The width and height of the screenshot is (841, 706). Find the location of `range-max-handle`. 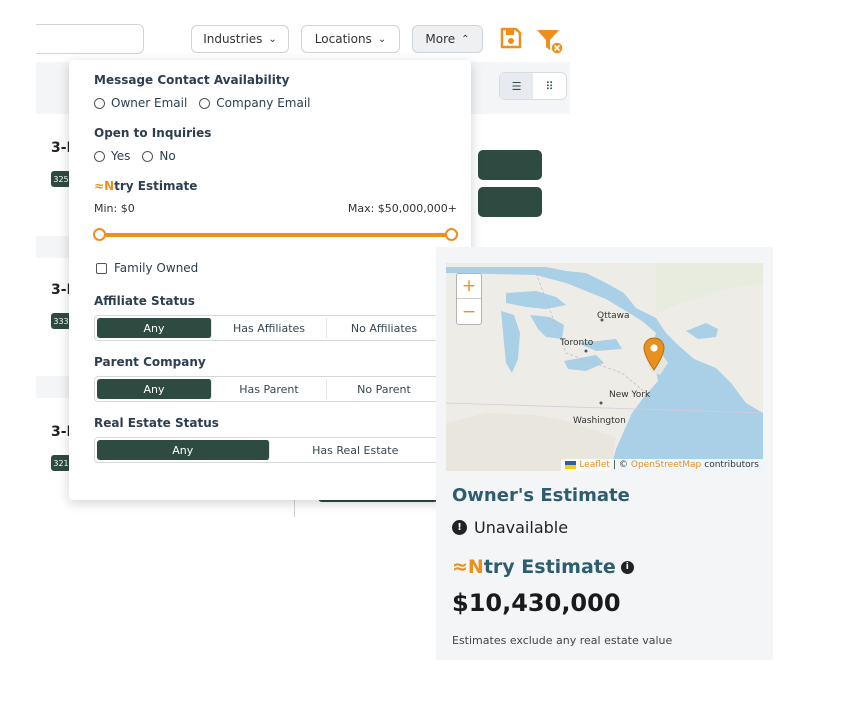

range-max-handle is located at coordinates (451, 234).